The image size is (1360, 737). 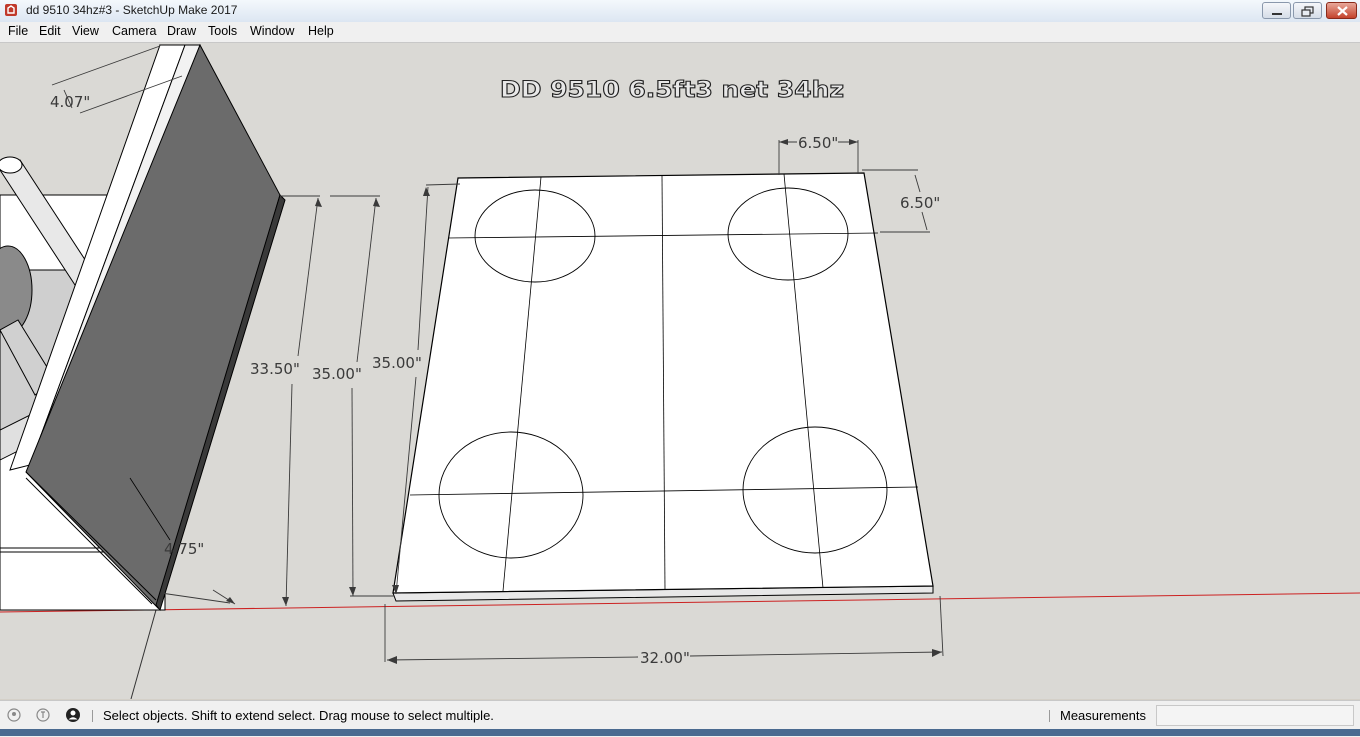 I want to click on maximize-button, so click(x=1307, y=10).